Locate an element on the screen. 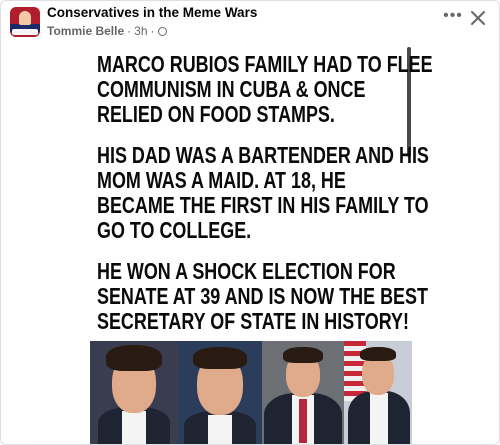 This screenshot has width=500, height=445. avatar-banner is located at coordinates (25, 32).